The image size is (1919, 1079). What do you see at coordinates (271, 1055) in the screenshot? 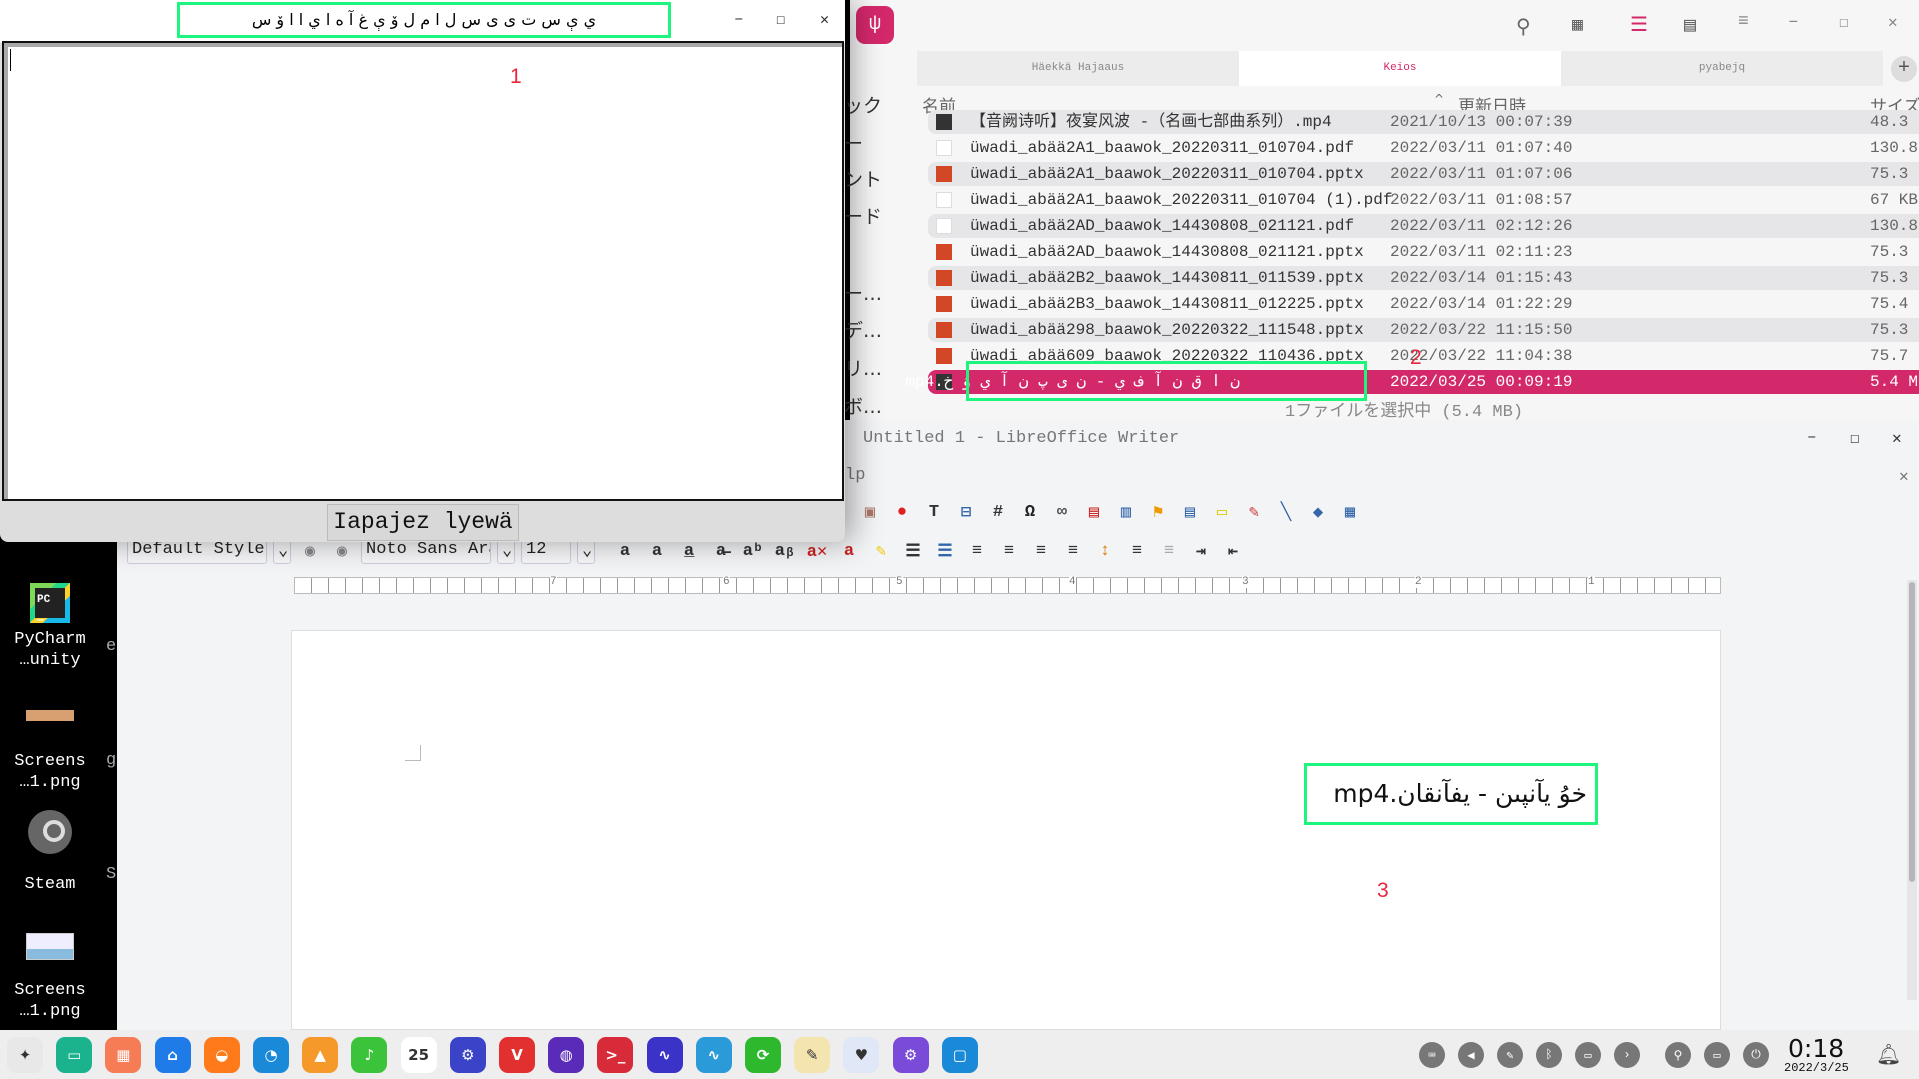
I see `browser-icon: ◔` at bounding box center [271, 1055].